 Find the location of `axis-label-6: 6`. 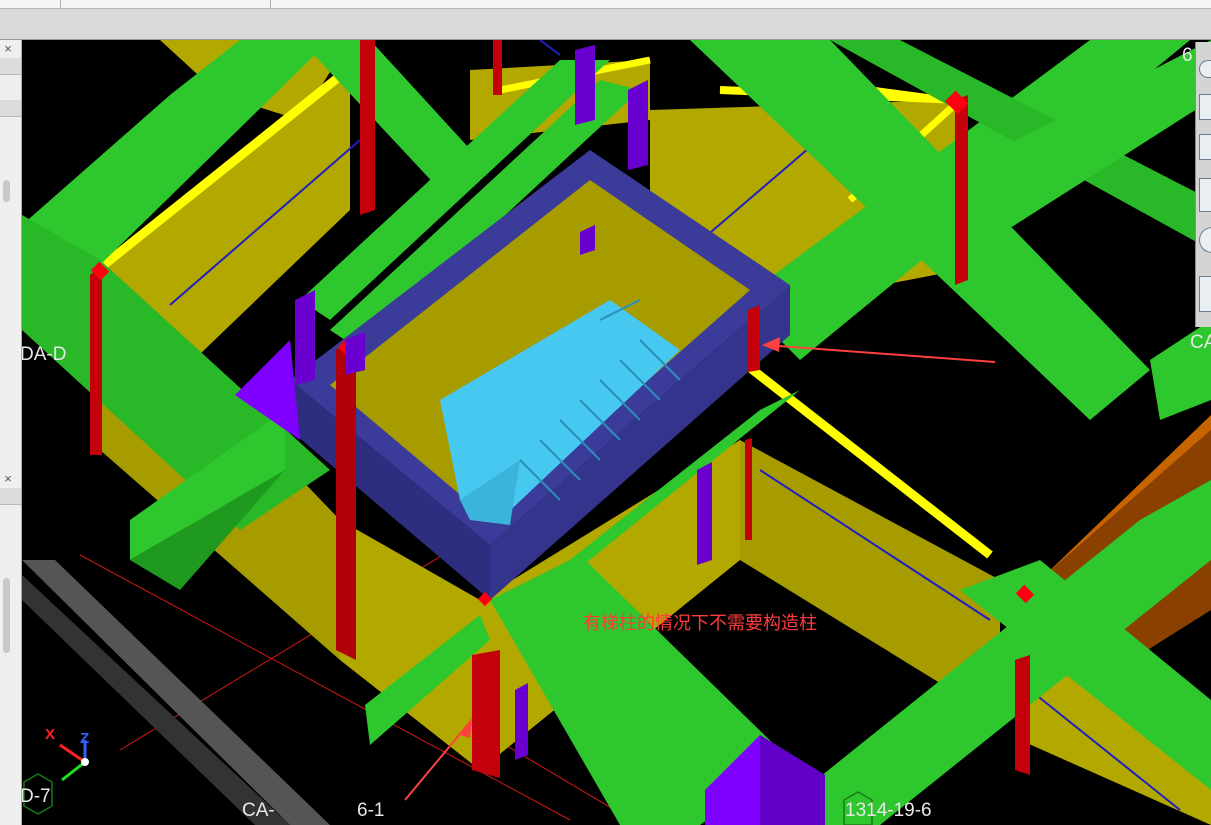

axis-label-6: 6 is located at coordinates (1187, 55).